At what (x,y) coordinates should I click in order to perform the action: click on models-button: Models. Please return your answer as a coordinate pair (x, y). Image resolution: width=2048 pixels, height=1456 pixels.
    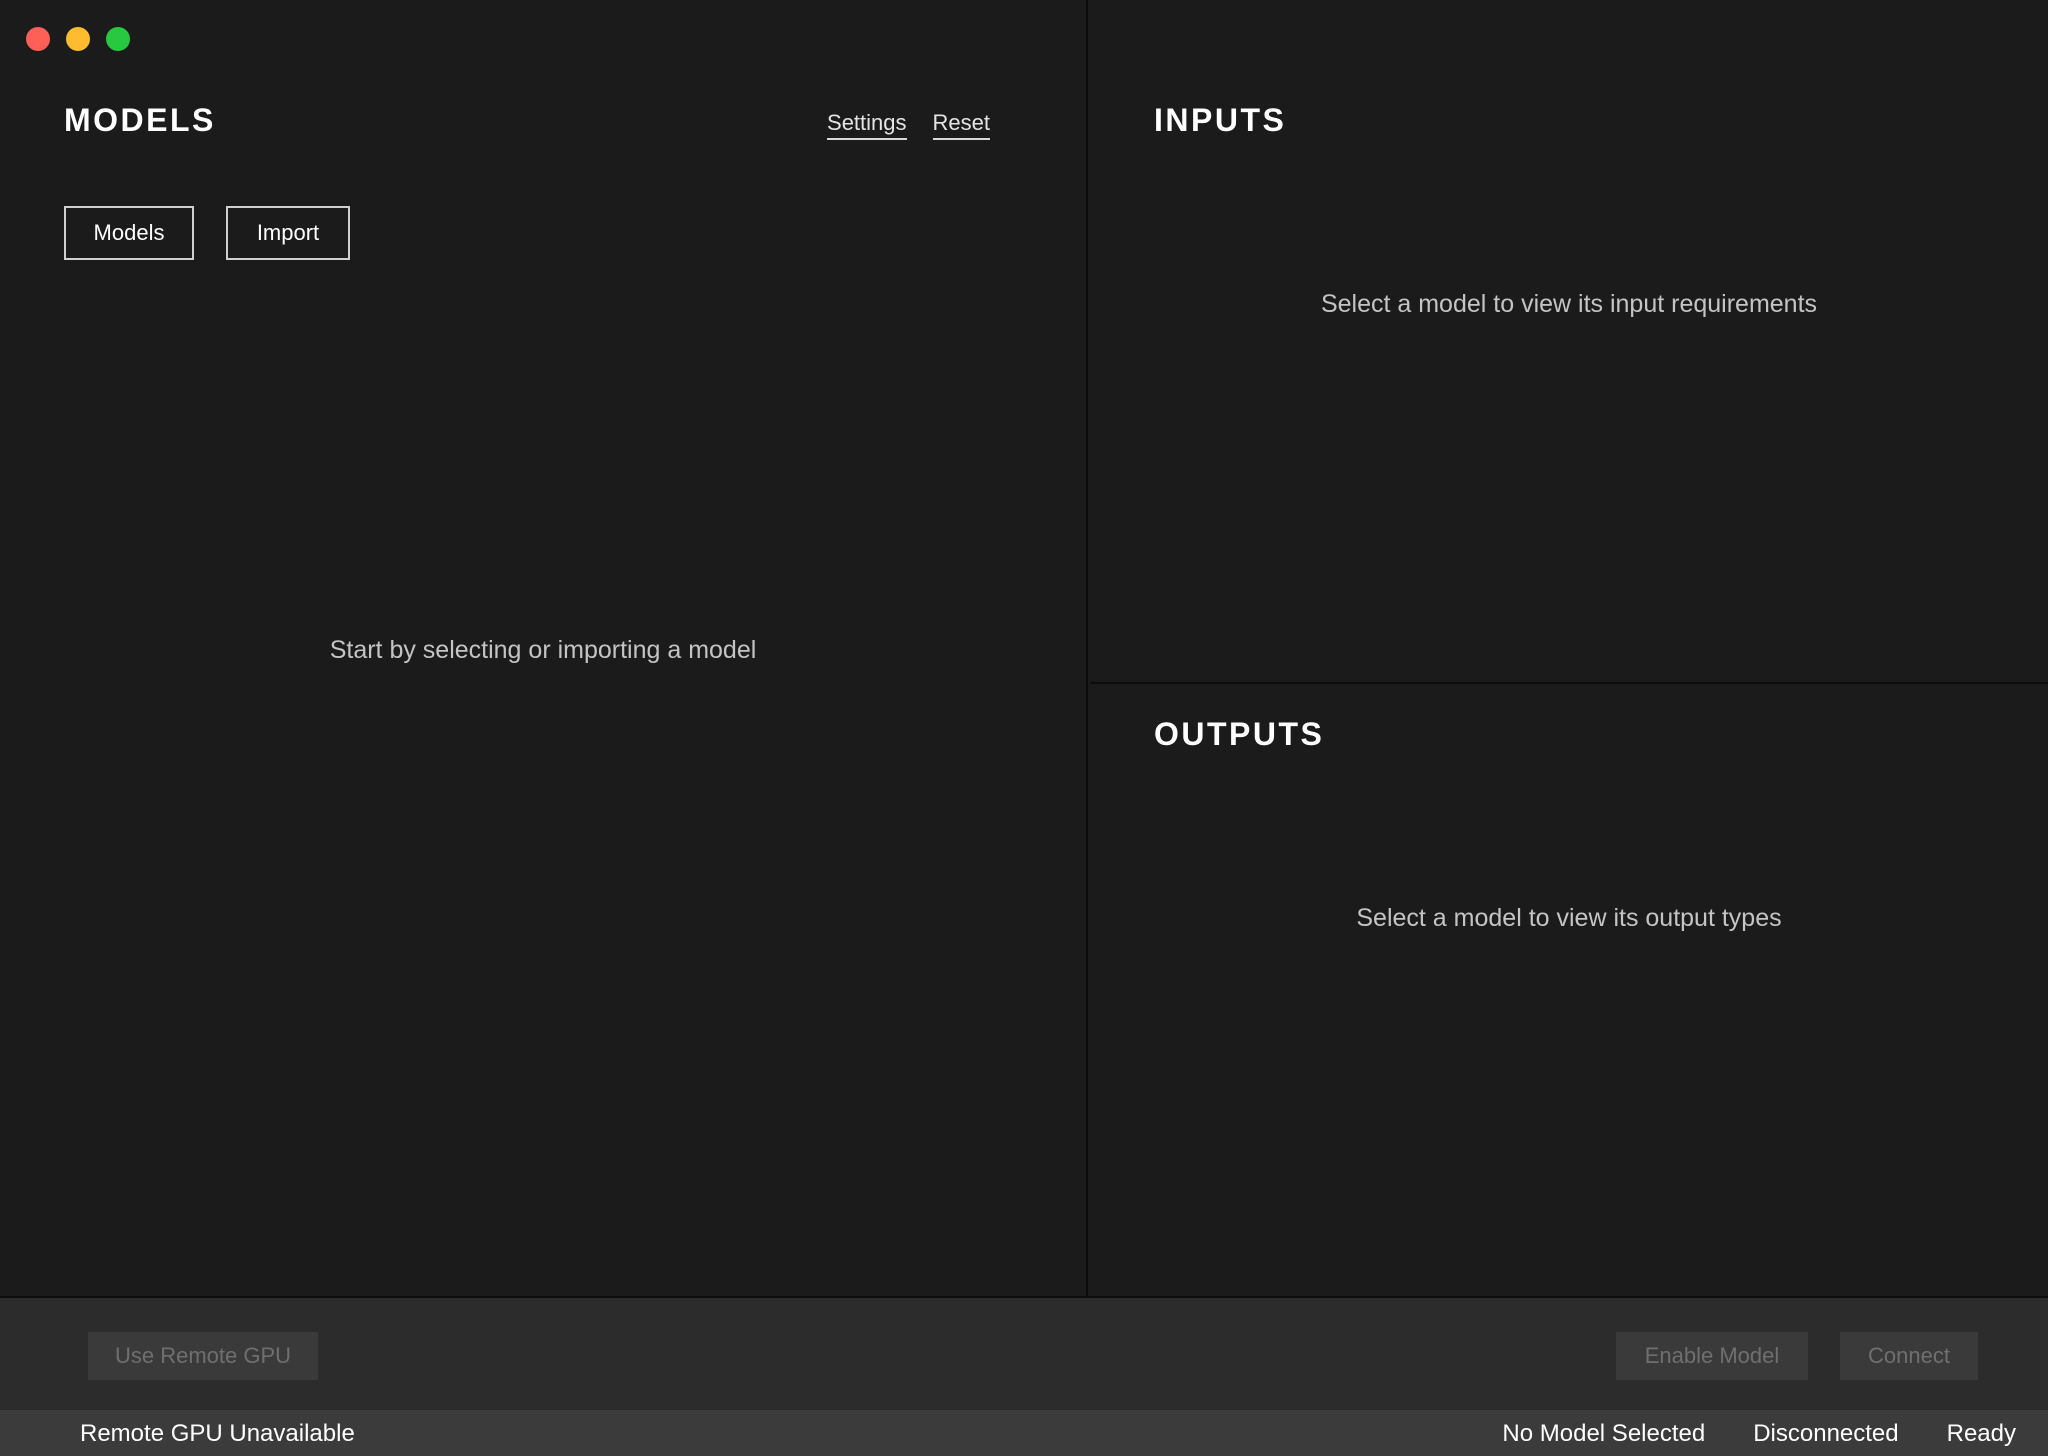
    Looking at the image, I should click on (129, 233).